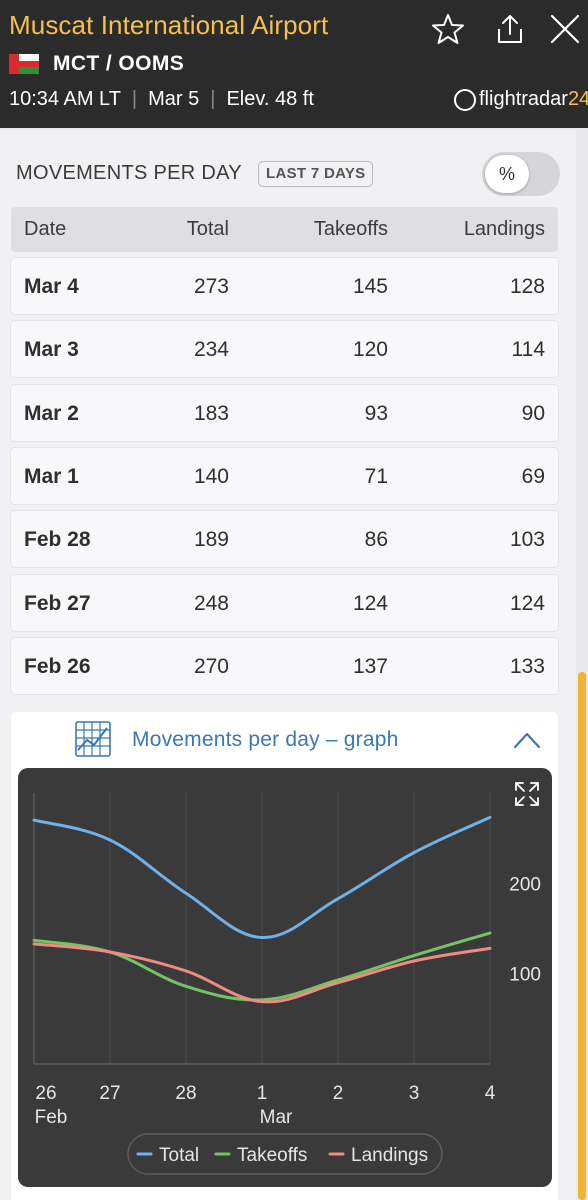 This screenshot has width=588, height=1200. I want to click on row-landings: 124, so click(527, 603).